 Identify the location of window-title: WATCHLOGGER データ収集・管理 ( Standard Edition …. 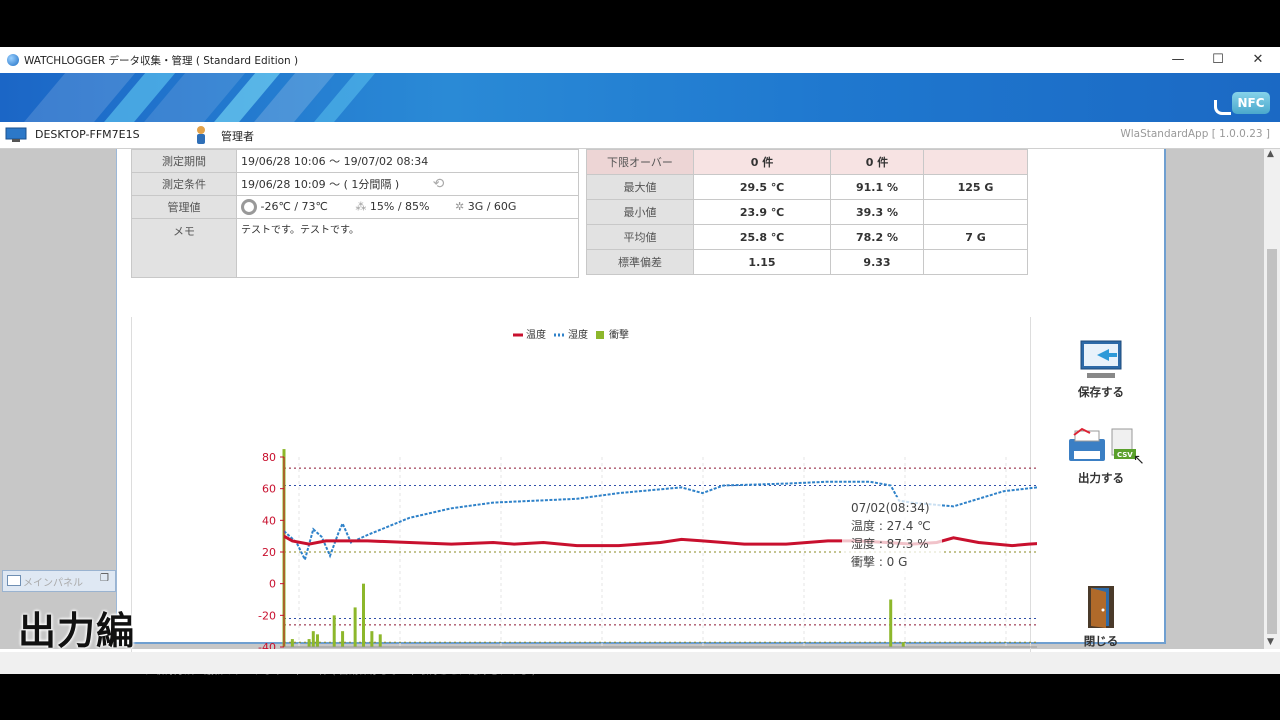
(161, 61).